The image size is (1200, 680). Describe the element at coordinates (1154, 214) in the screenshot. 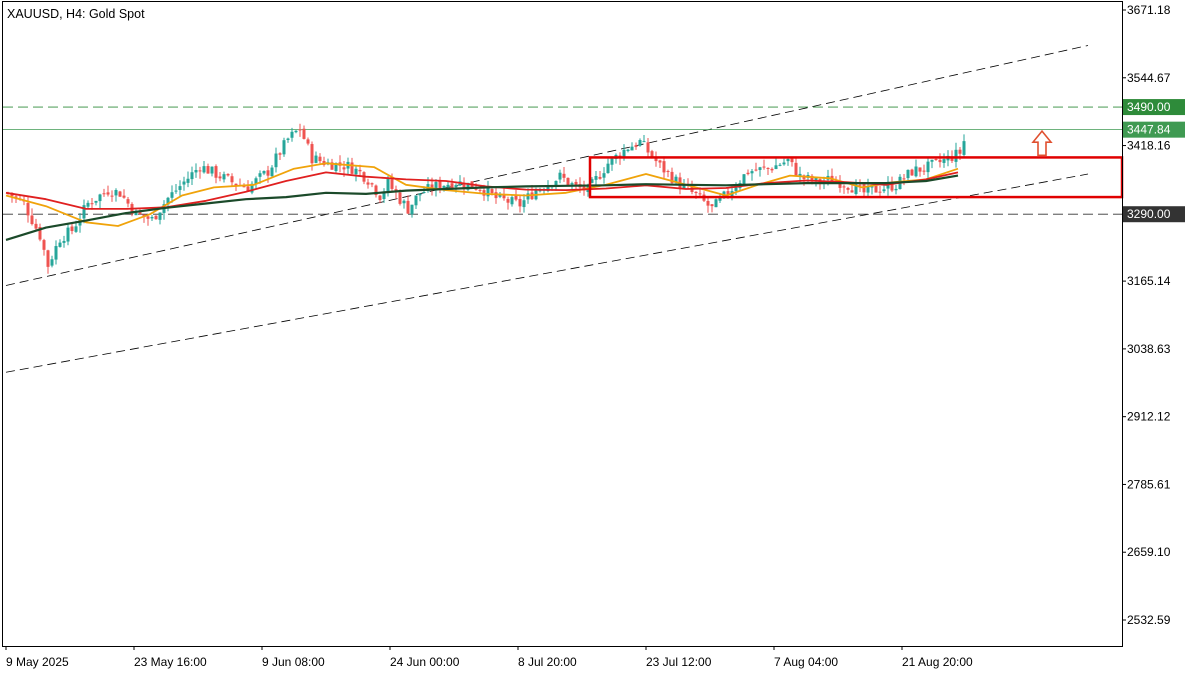

I see `level-badge-lower: 3290.00` at that location.